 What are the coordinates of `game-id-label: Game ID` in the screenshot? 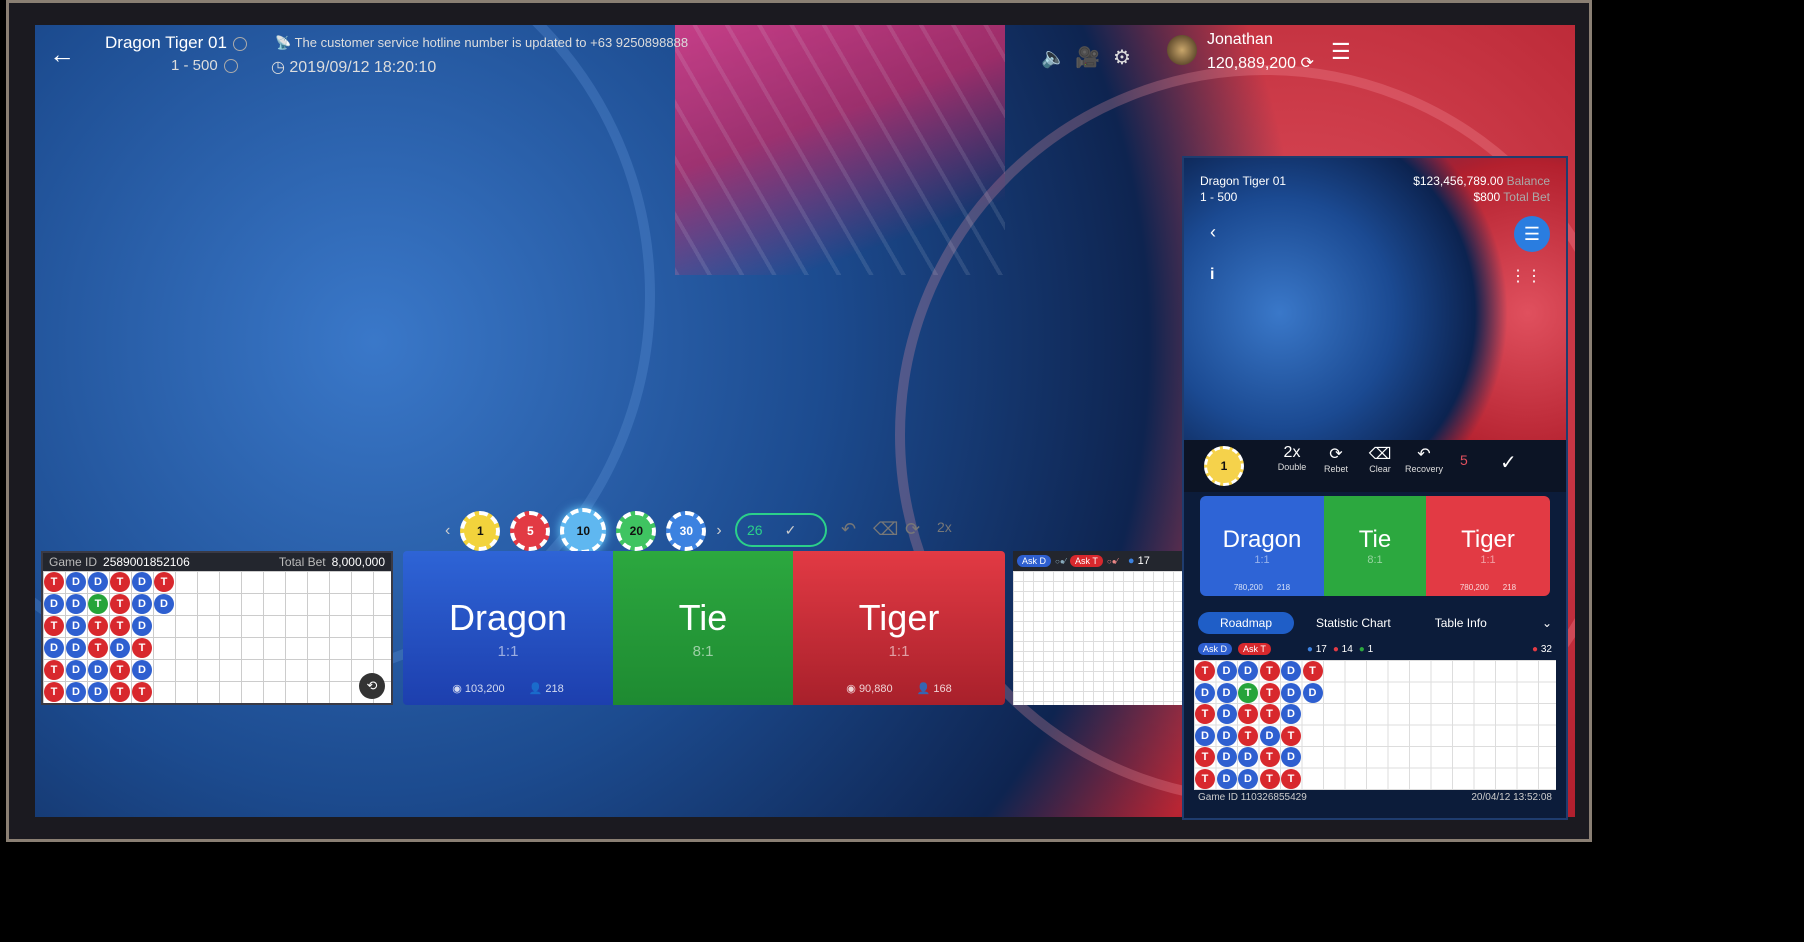 It's located at (73, 562).